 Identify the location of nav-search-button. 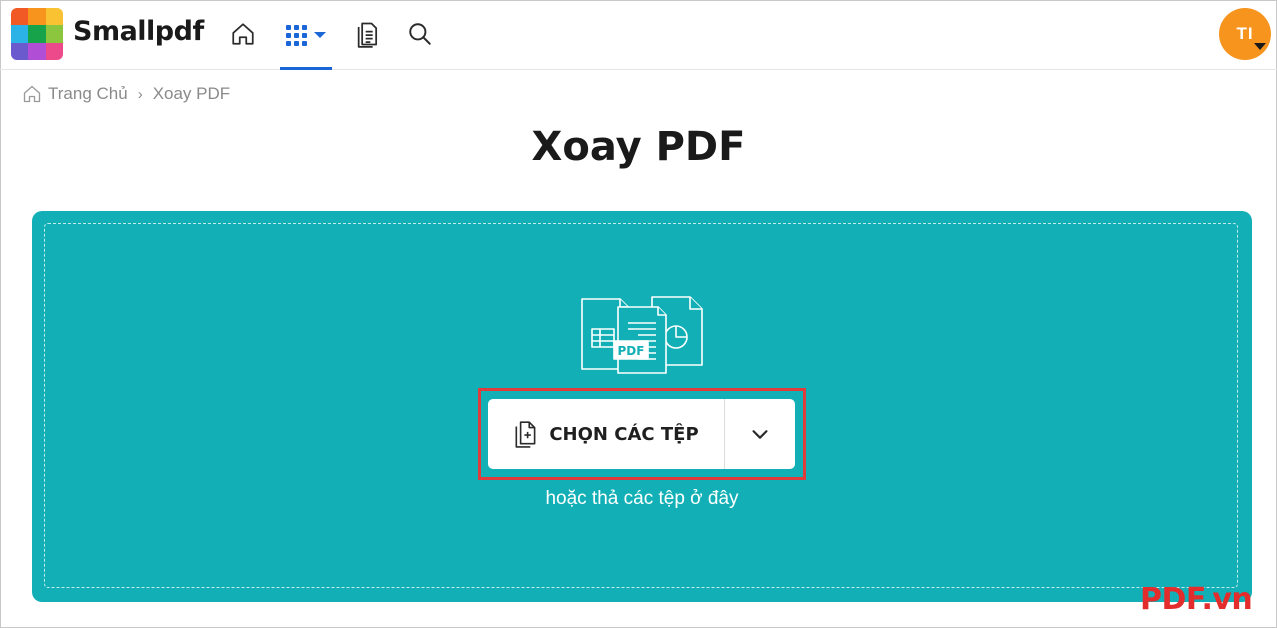
(420, 34).